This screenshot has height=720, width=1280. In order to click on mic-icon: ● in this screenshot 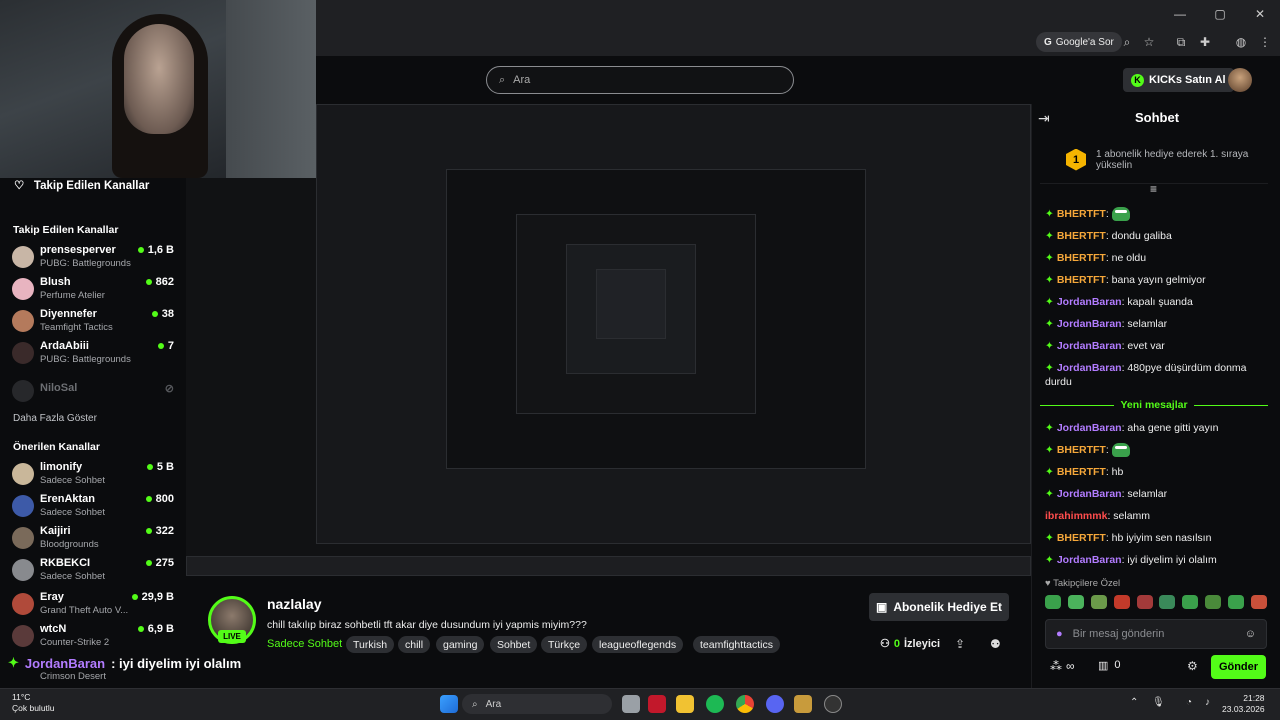, I will do `click(1059, 634)`.